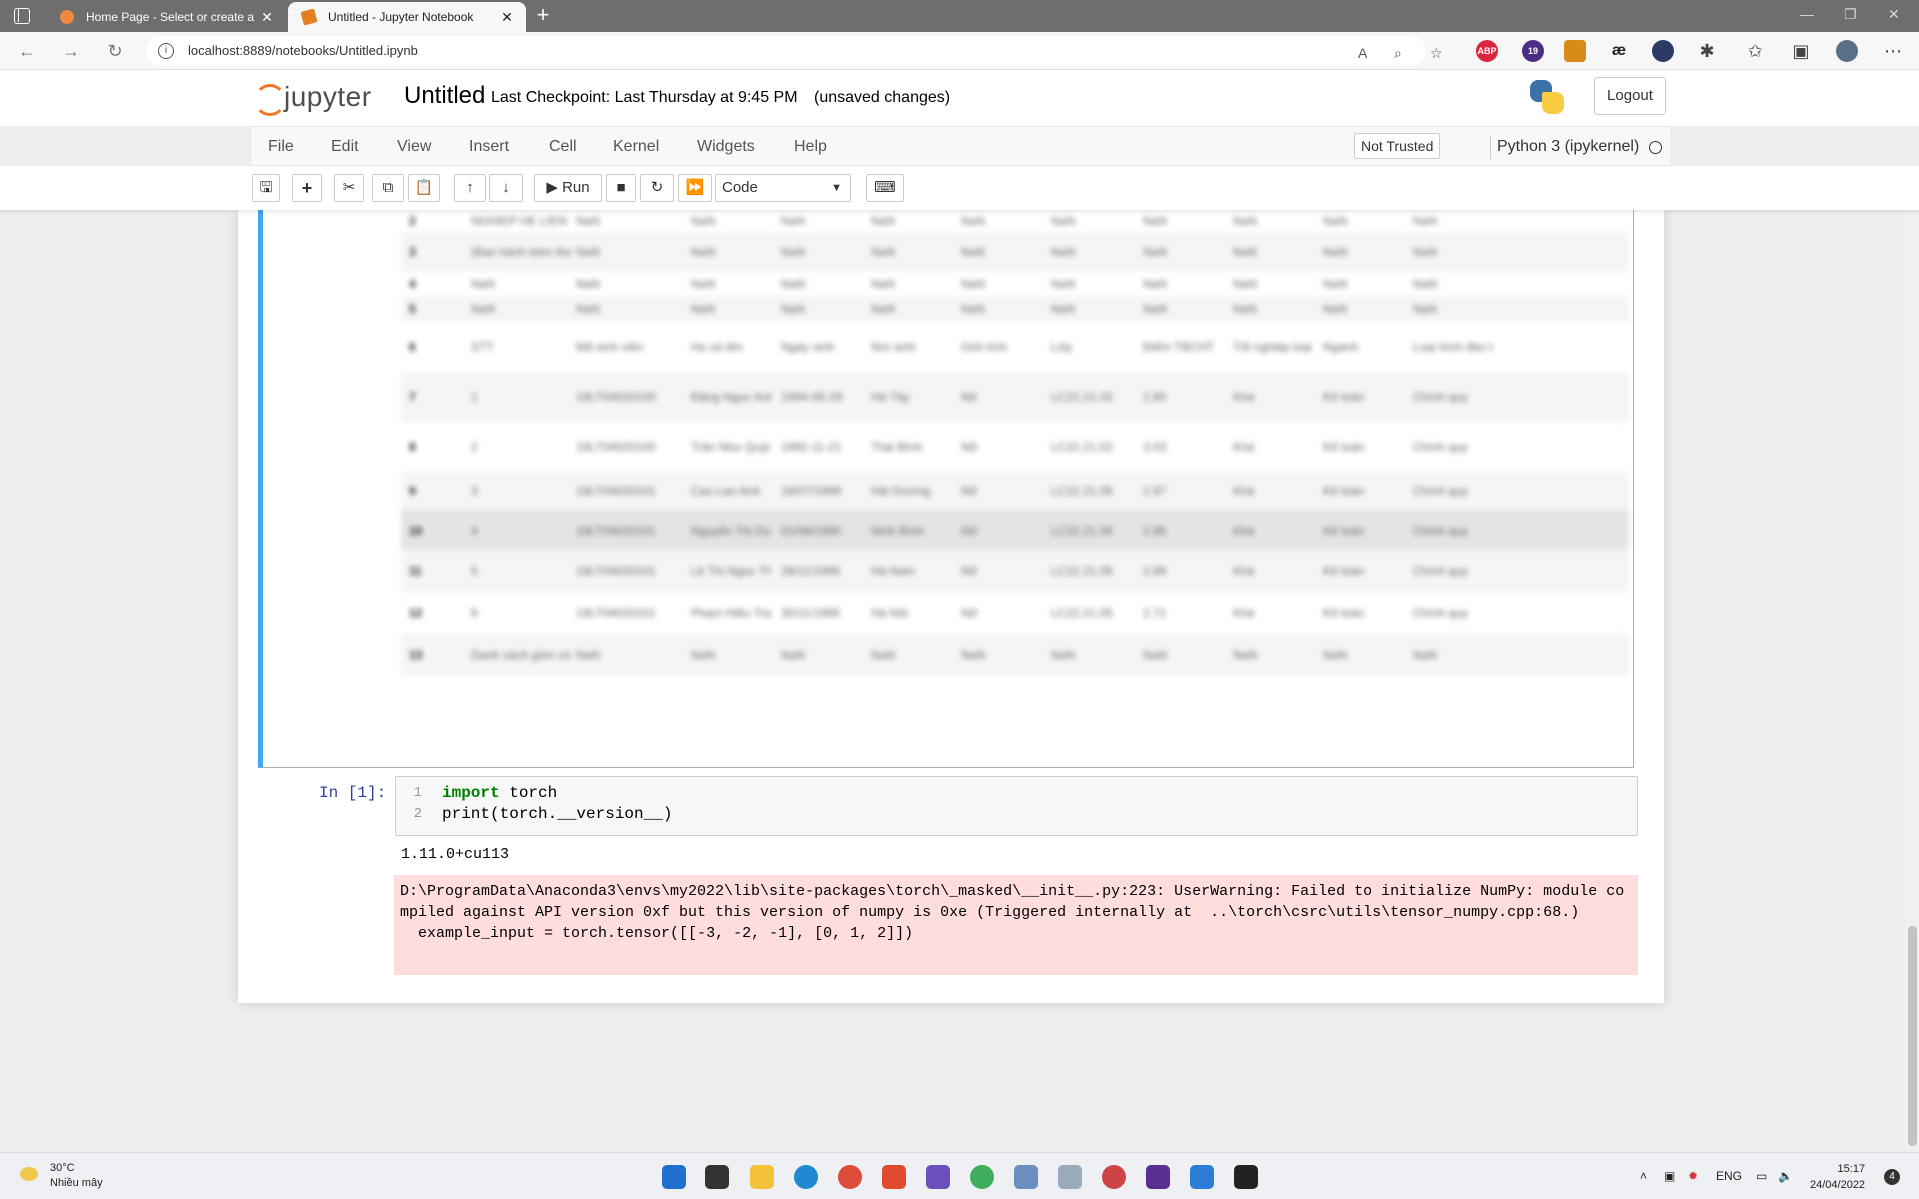 This screenshot has width=1919, height=1199. I want to click on forward-icon: →, so click(71, 51).